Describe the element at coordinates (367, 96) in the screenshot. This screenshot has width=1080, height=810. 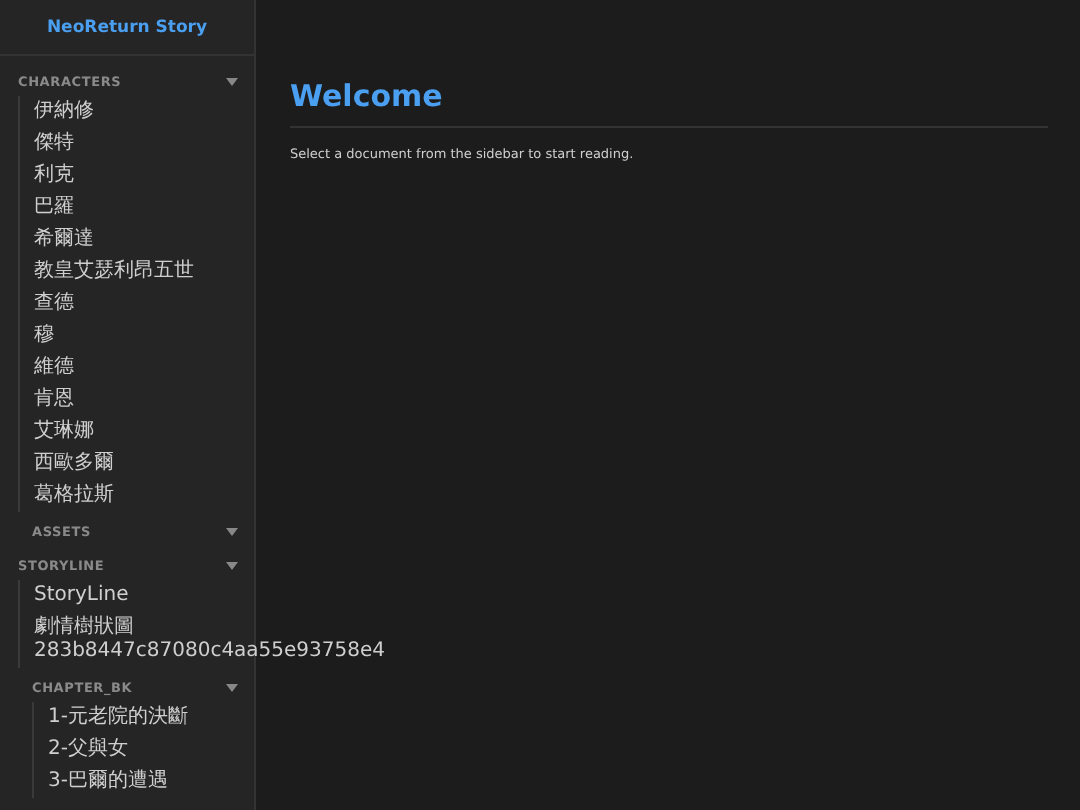
I see `page-heading: Welcome` at that location.